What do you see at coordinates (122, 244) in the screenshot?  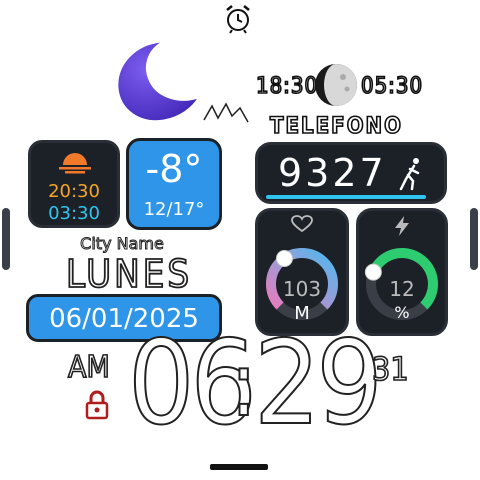 I see `city-name: City Name` at bounding box center [122, 244].